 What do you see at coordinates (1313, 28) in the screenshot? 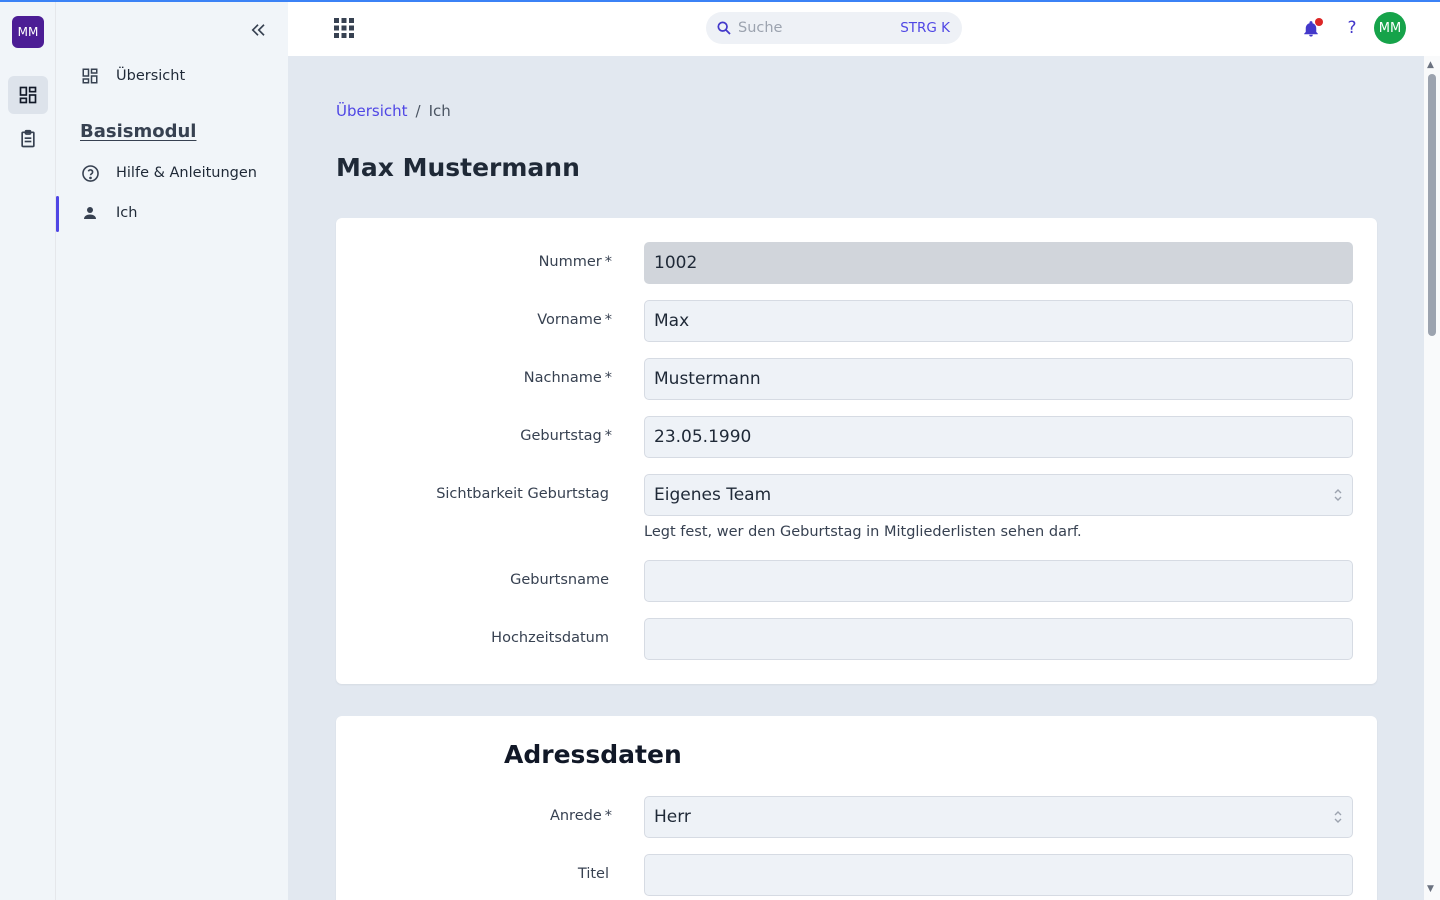
I see `notifications-button` at bounding box center [1313, 28].